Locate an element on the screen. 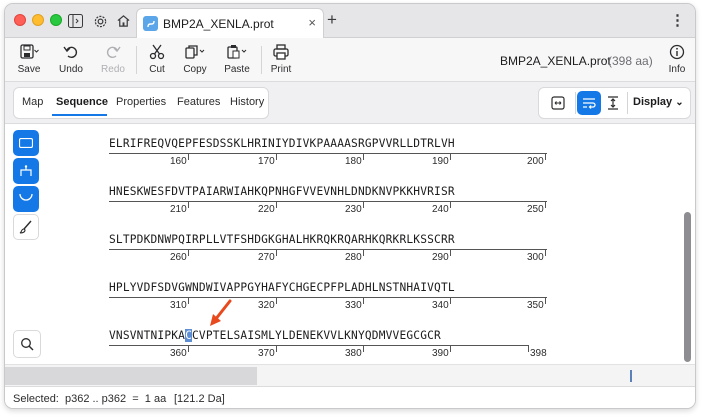 Image resolution: width=705 pixels, height=419 pixels. tick-label: 270 is located at coordinates (266, 257).